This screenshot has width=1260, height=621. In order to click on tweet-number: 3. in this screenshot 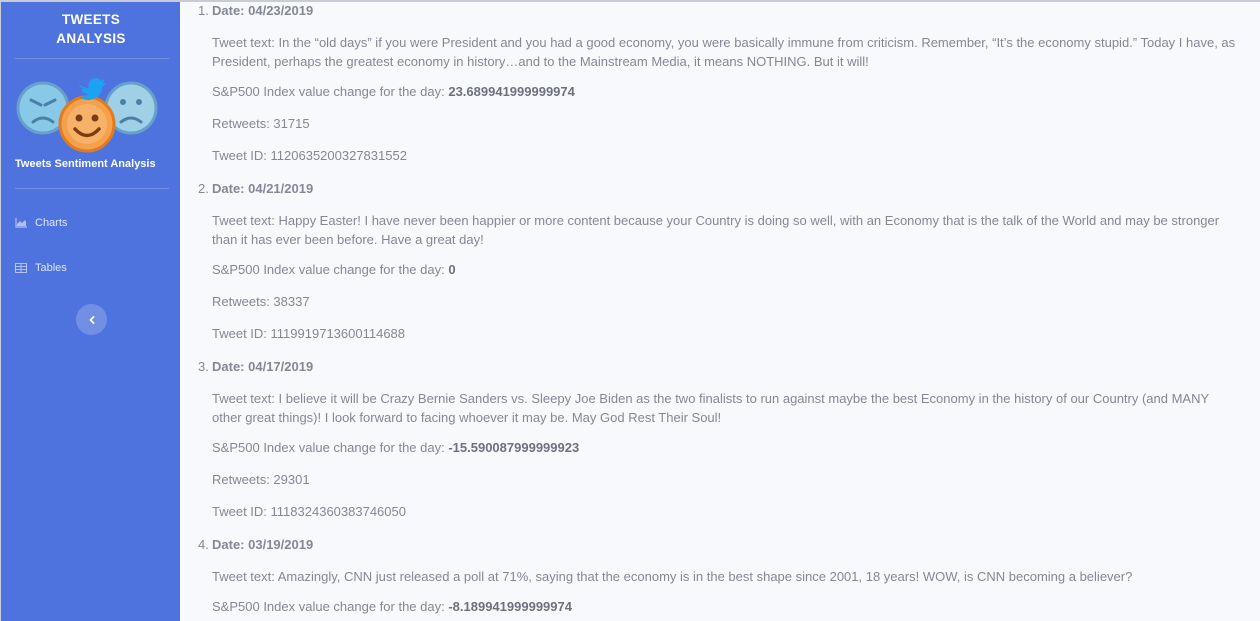, I will do `click(203, 366)`.